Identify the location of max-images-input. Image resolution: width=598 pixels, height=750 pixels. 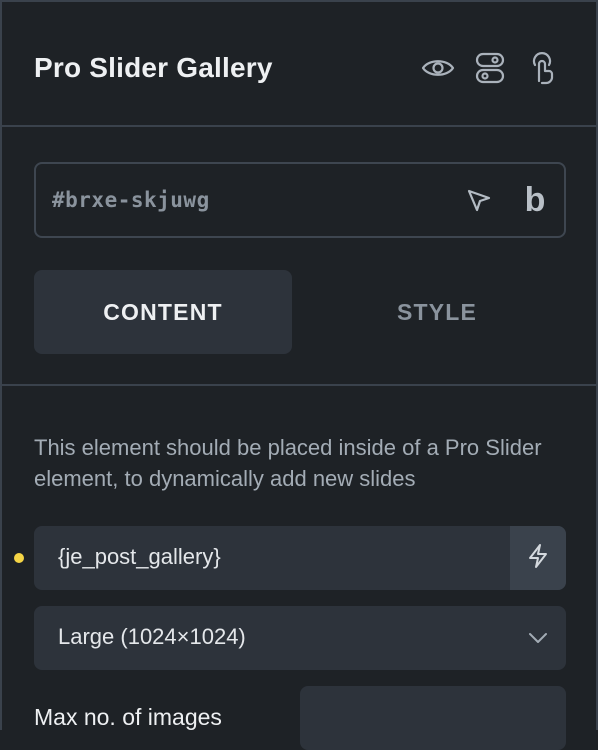
(433, 718).